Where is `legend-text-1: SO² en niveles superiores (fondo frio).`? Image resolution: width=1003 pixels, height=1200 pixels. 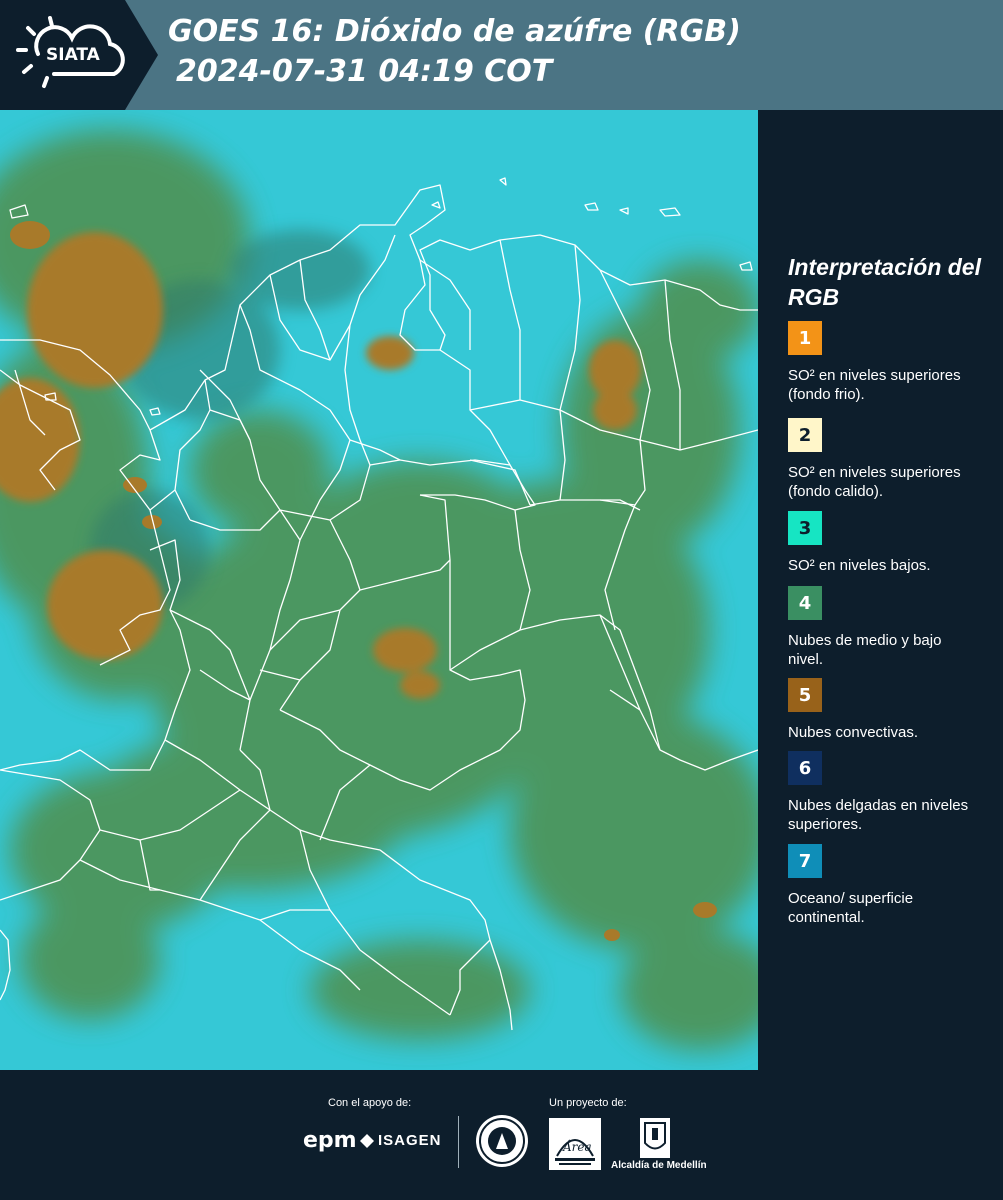 legend-text-1: SO² en niveles superiores (fondo frio). is located at coordinates (874, 385).